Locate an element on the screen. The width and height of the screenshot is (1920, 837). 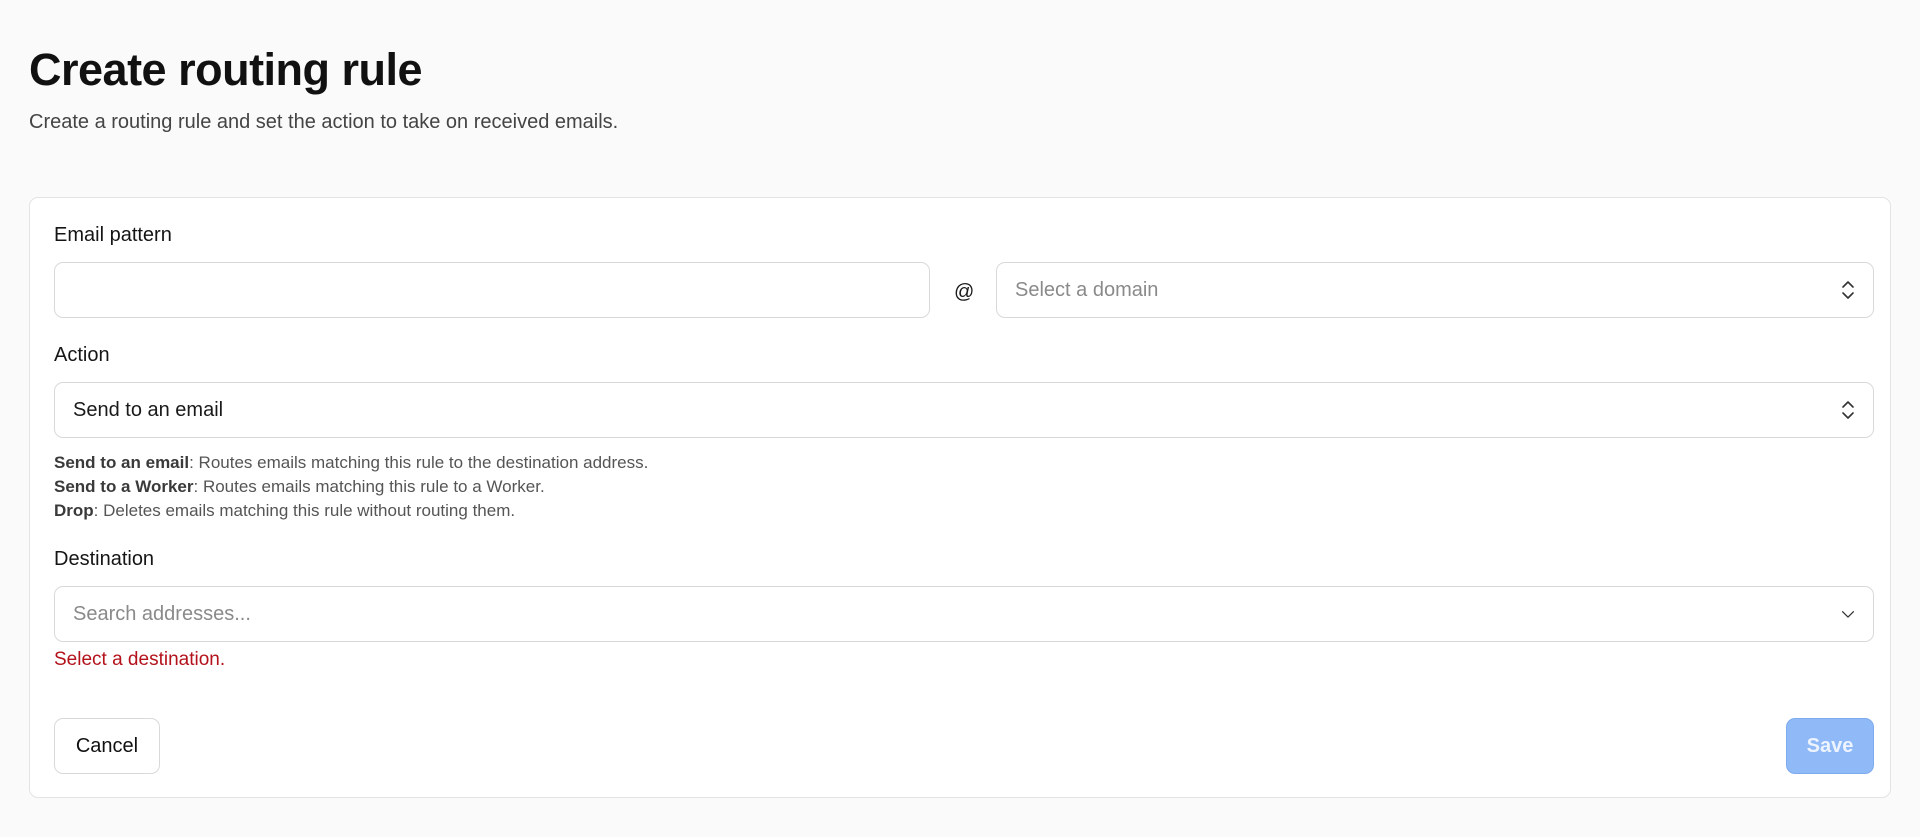
domain-select: Select a domain is located at coordinates (1435, 290).